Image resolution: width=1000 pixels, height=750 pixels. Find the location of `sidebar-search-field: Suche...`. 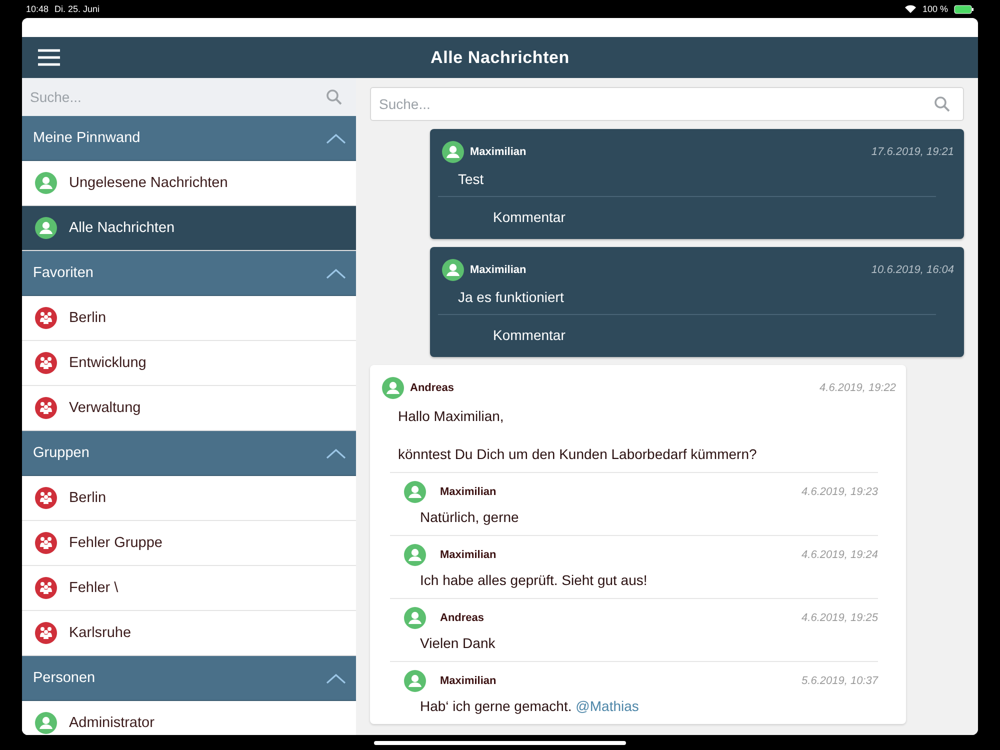

sidebar-search-field: Suche... is located at coordinates (189, 97).